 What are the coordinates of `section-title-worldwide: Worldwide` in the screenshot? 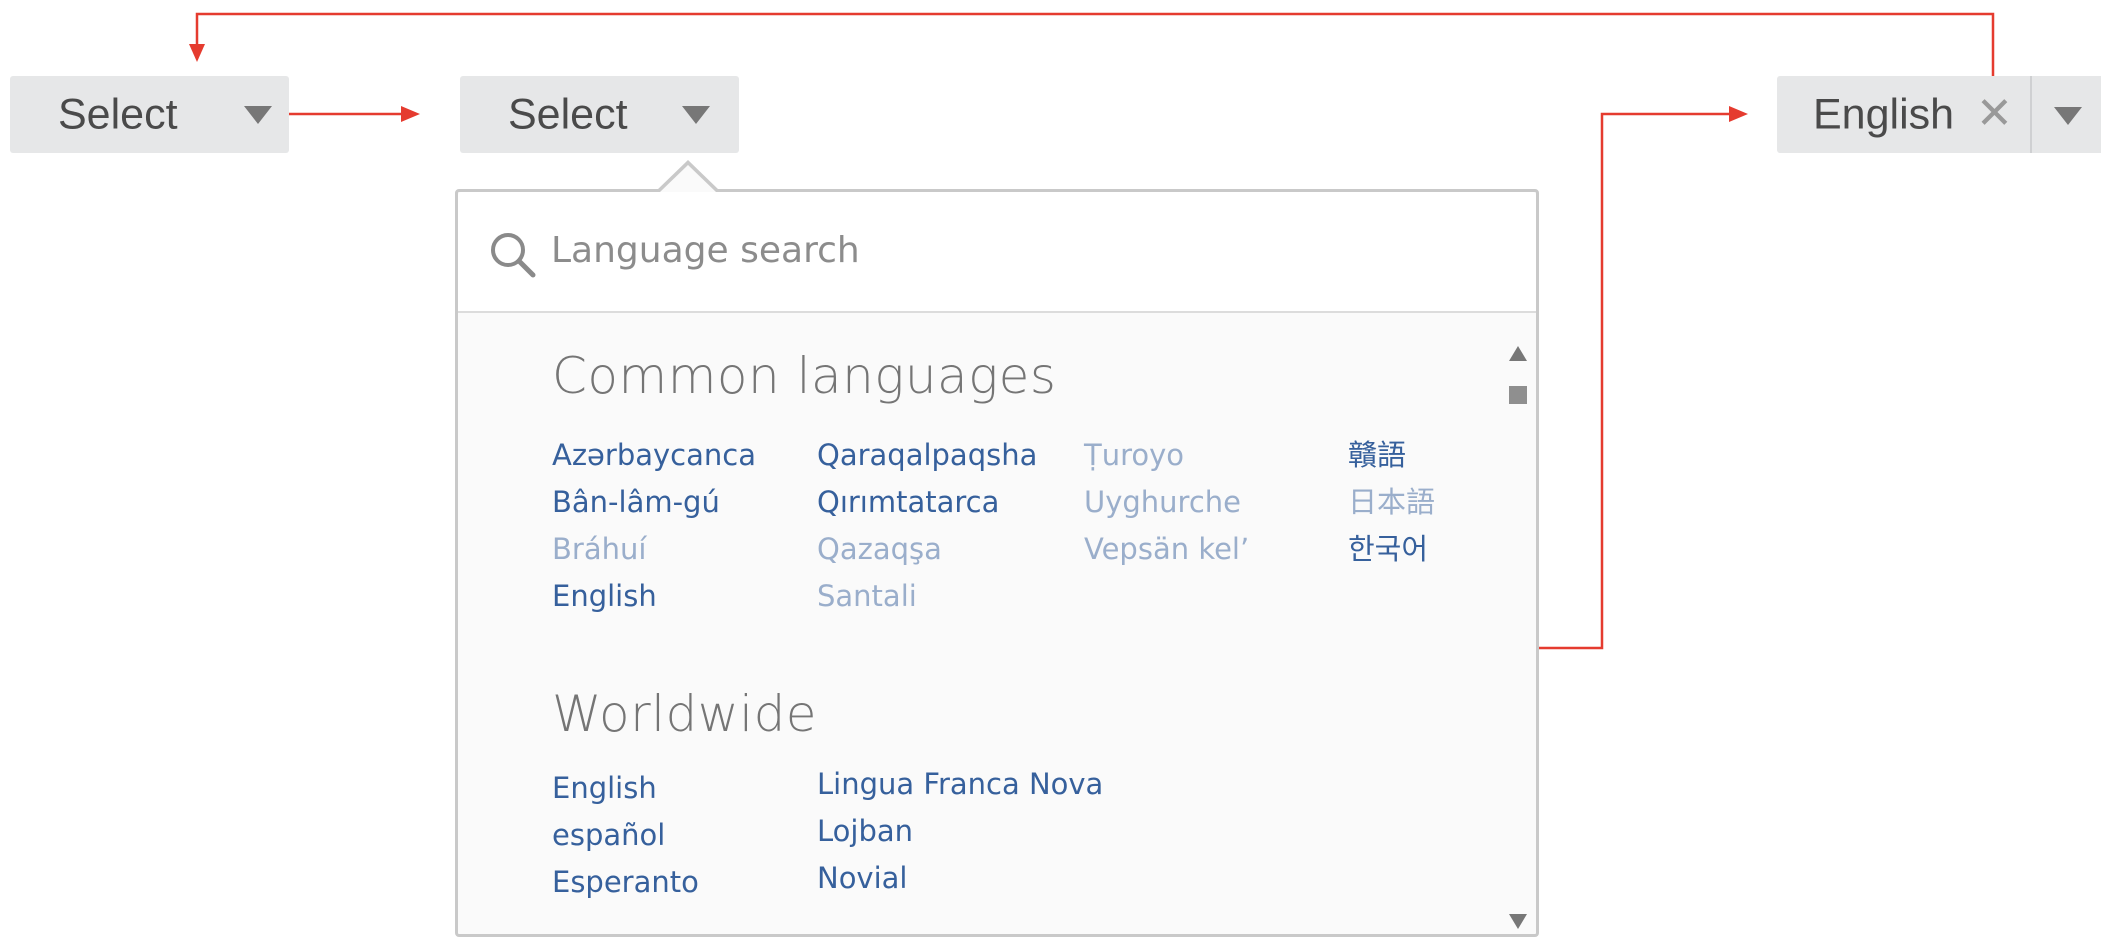 It's located at (685, 714).